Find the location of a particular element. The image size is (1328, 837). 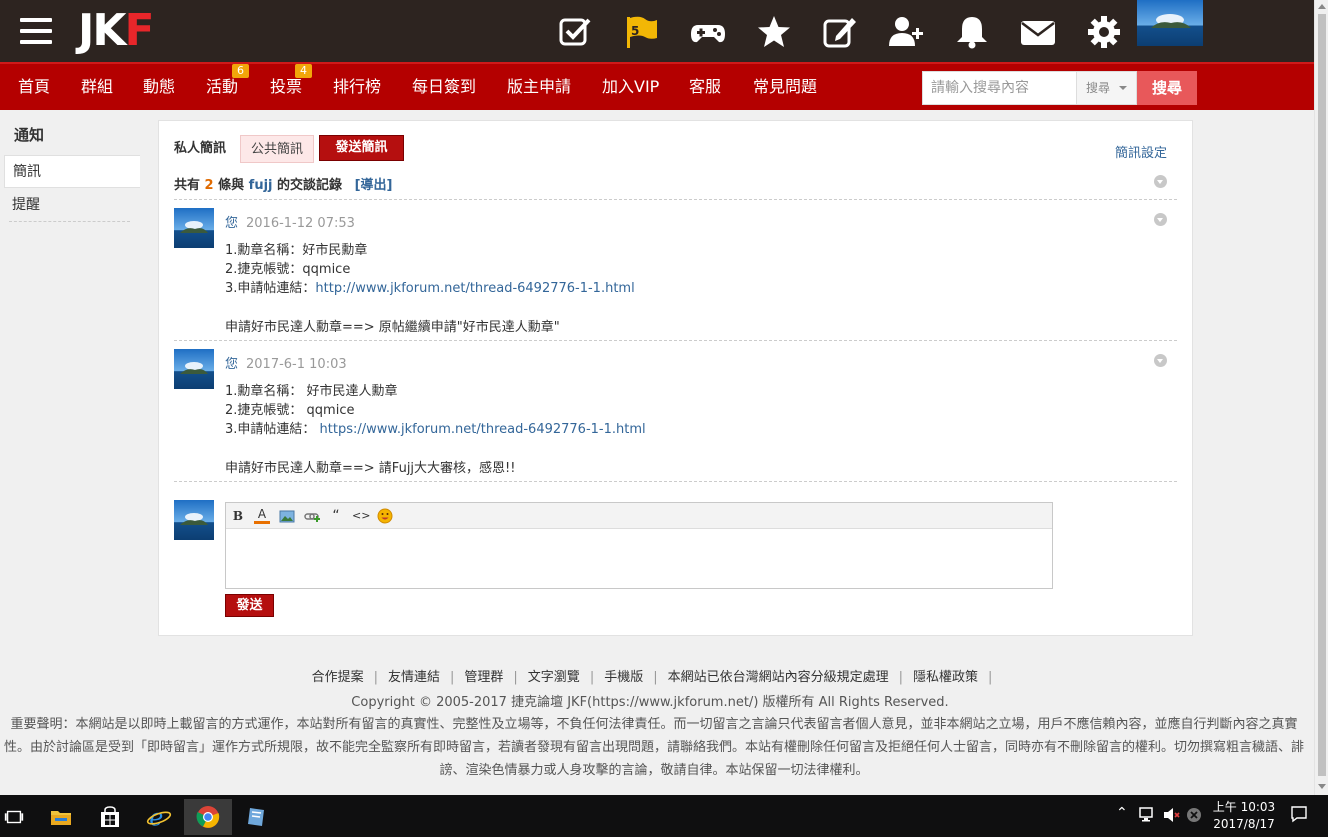

footer-link: 友情連結 is located at coordinates (414, 677).